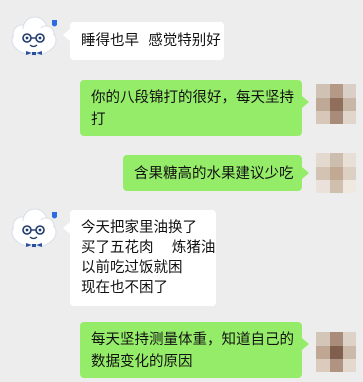  I want to click on message-bubble-outgoing: 含果糖高的水果建议少吃, so click(212, 173).